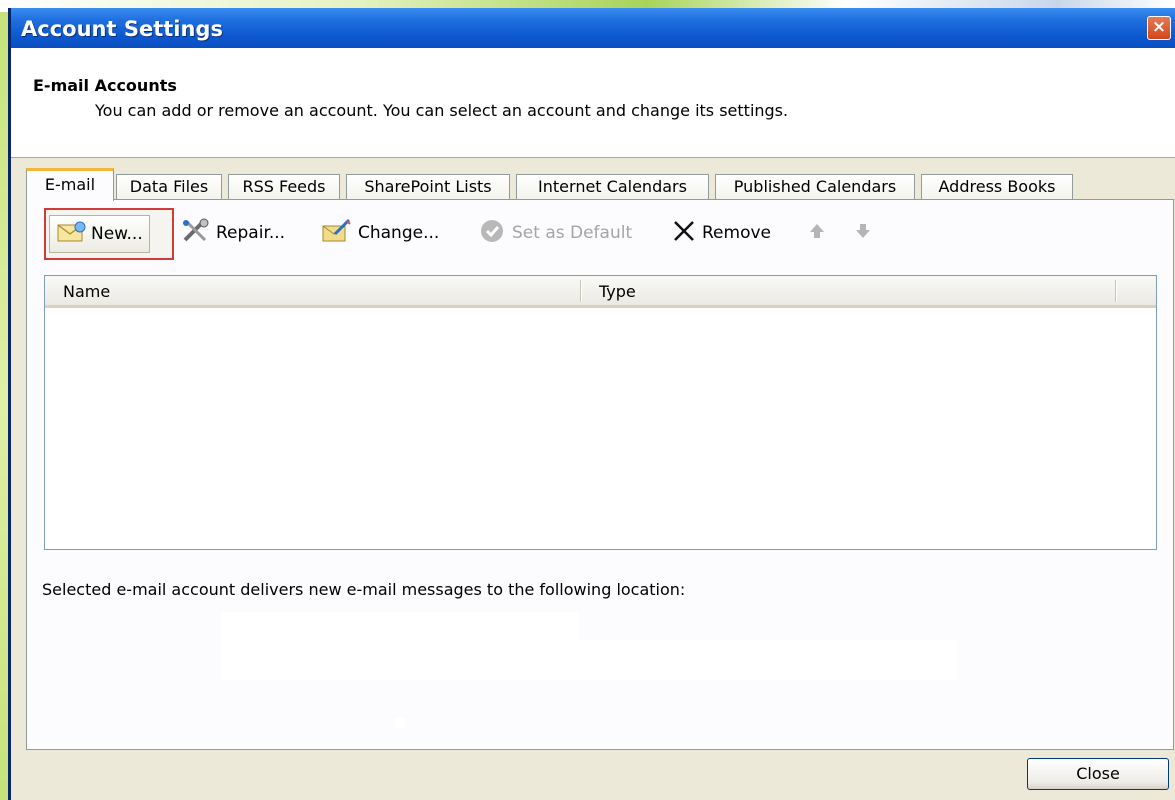 The image size is (1175, 800). Describe the element at coordinates (815, 187) in the screenshot. I see `tab-published-calendars: Published Calendars` at that location.